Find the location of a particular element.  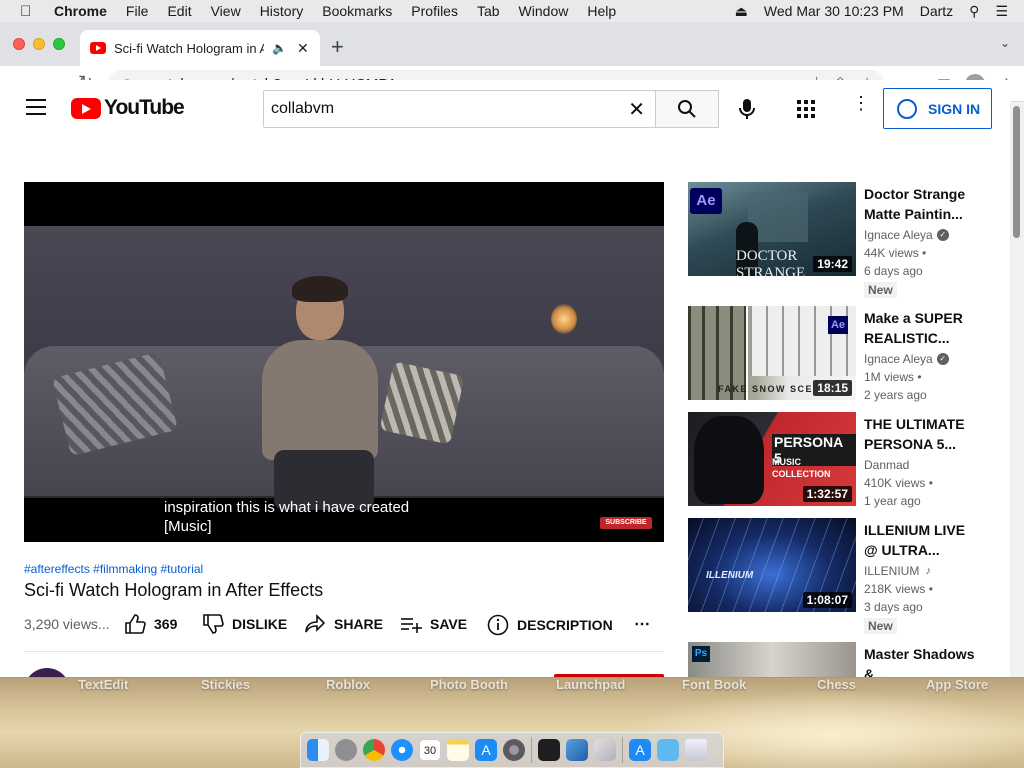

voice-search-microphone-icon is located at coordinates (747, 109).